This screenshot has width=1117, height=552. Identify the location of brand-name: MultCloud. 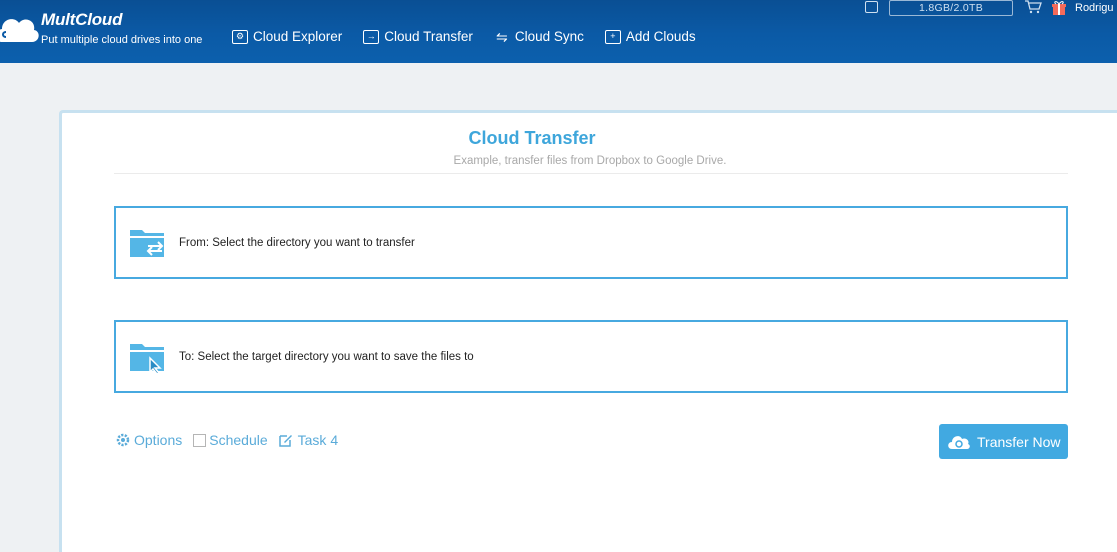
(81, 20).